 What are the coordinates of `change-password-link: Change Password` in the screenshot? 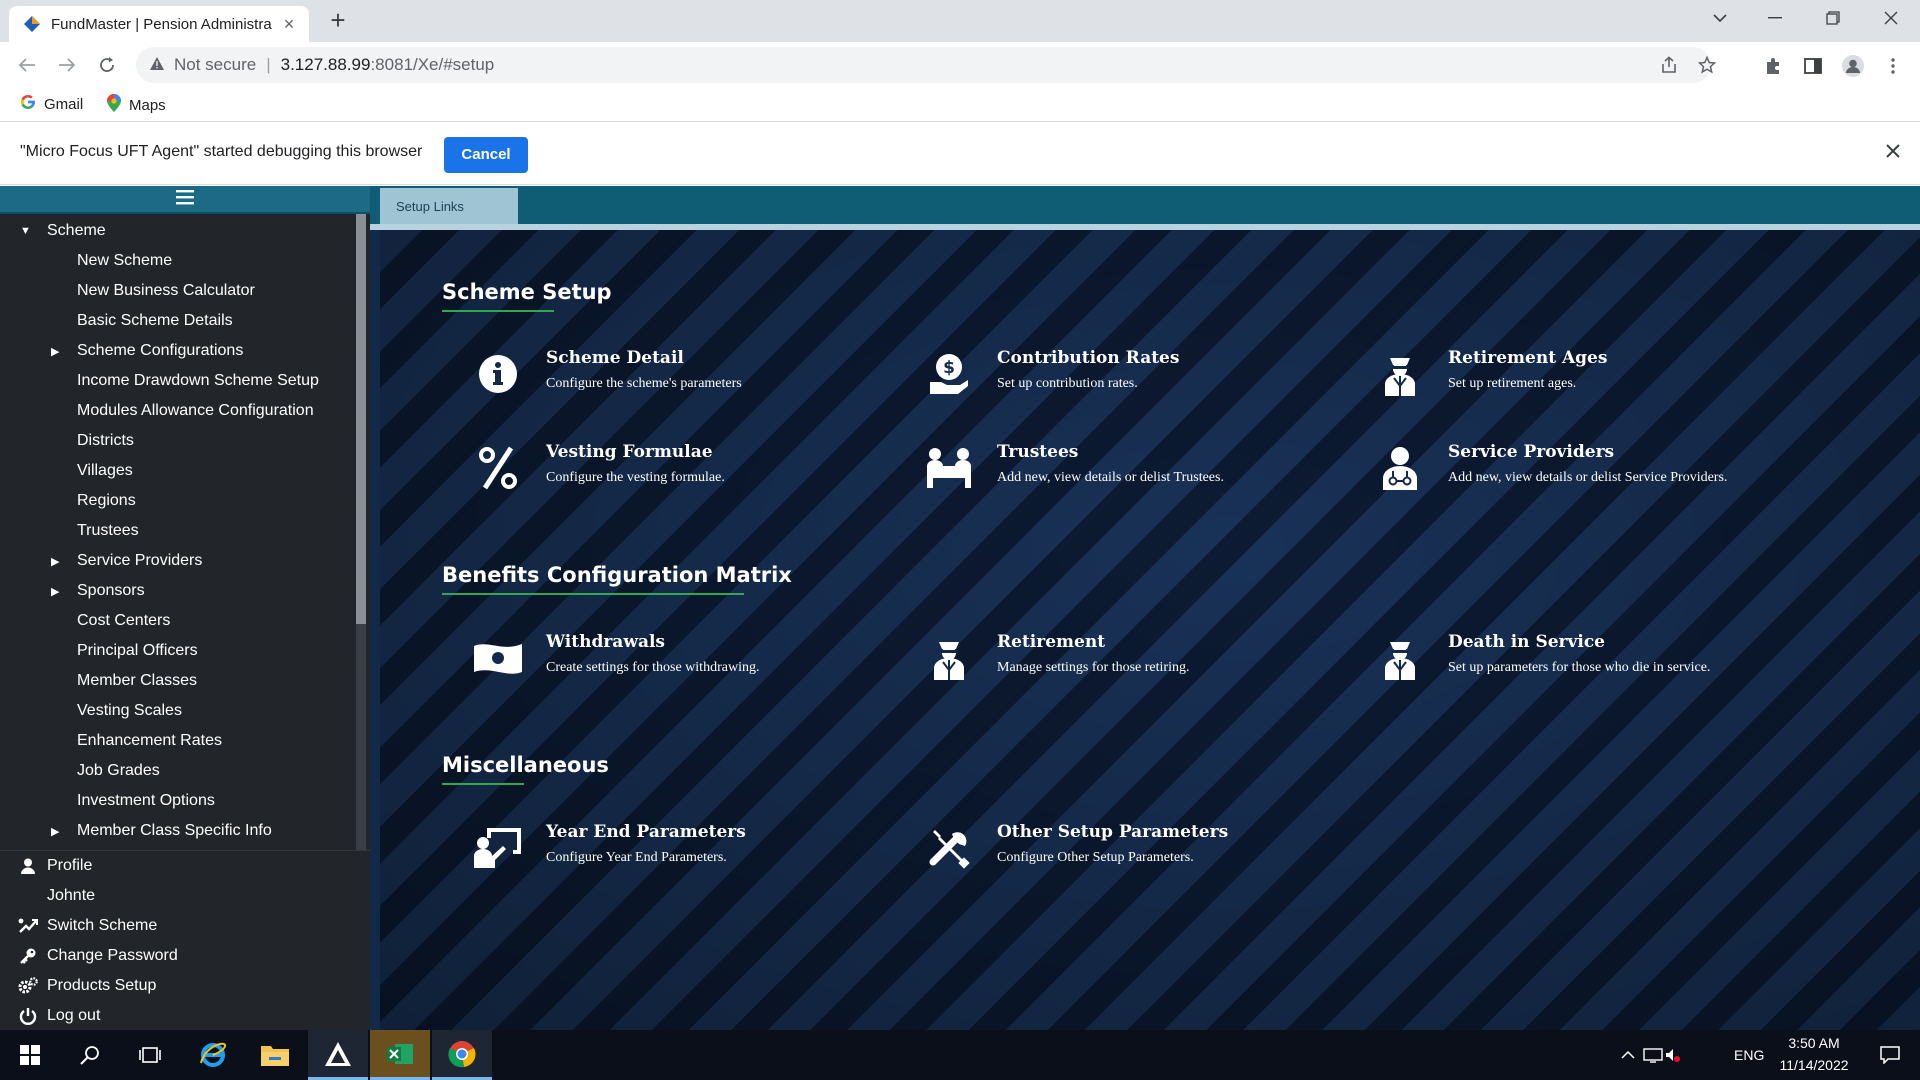 It's located at (185, 956).